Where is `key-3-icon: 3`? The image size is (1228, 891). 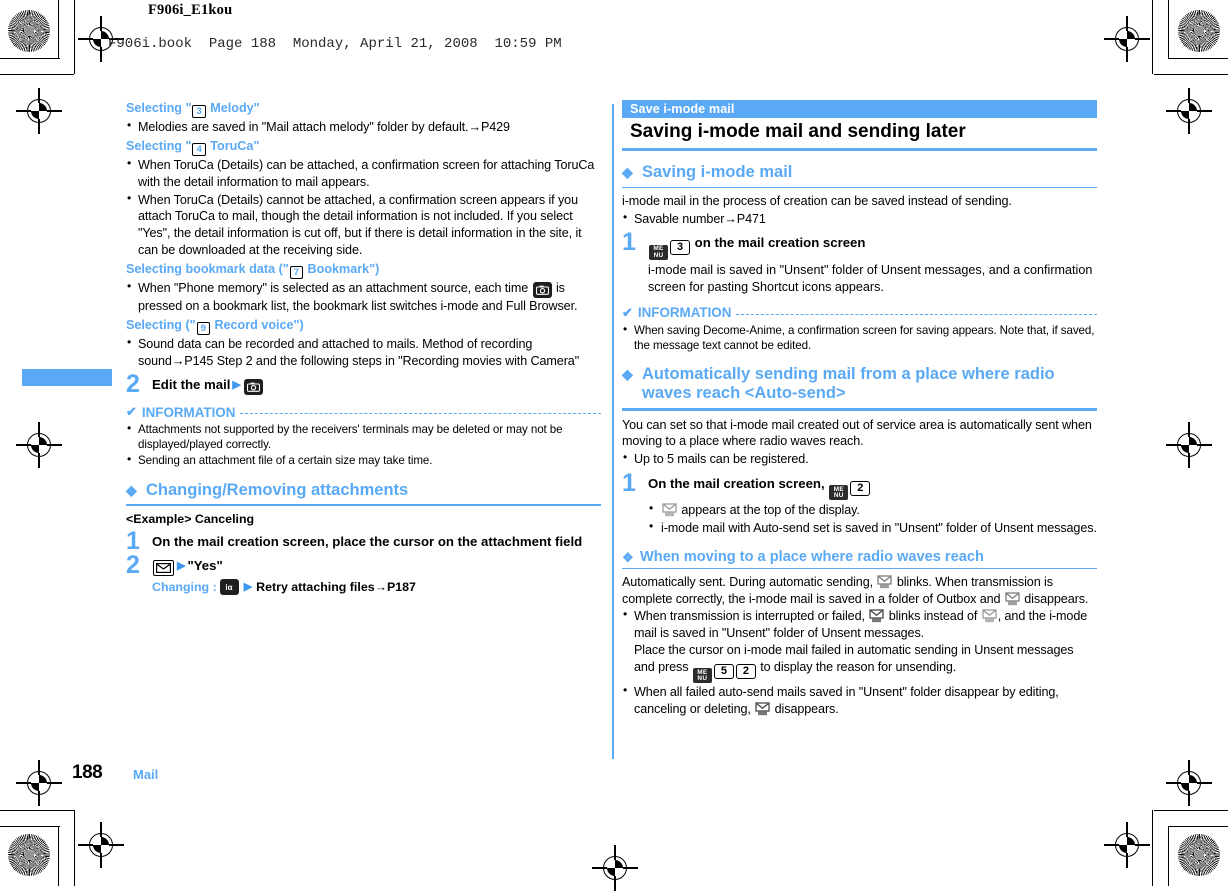
key-3-icon: 3 is located at coordinates (680, 248).